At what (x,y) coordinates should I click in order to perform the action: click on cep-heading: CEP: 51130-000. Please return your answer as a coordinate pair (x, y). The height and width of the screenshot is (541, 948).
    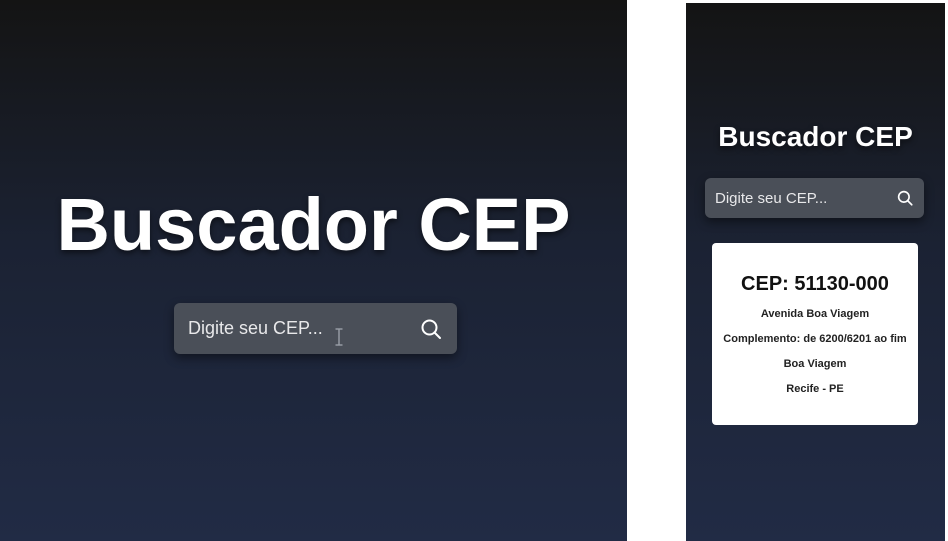
    Looking at the image, I should click on (815, 284).